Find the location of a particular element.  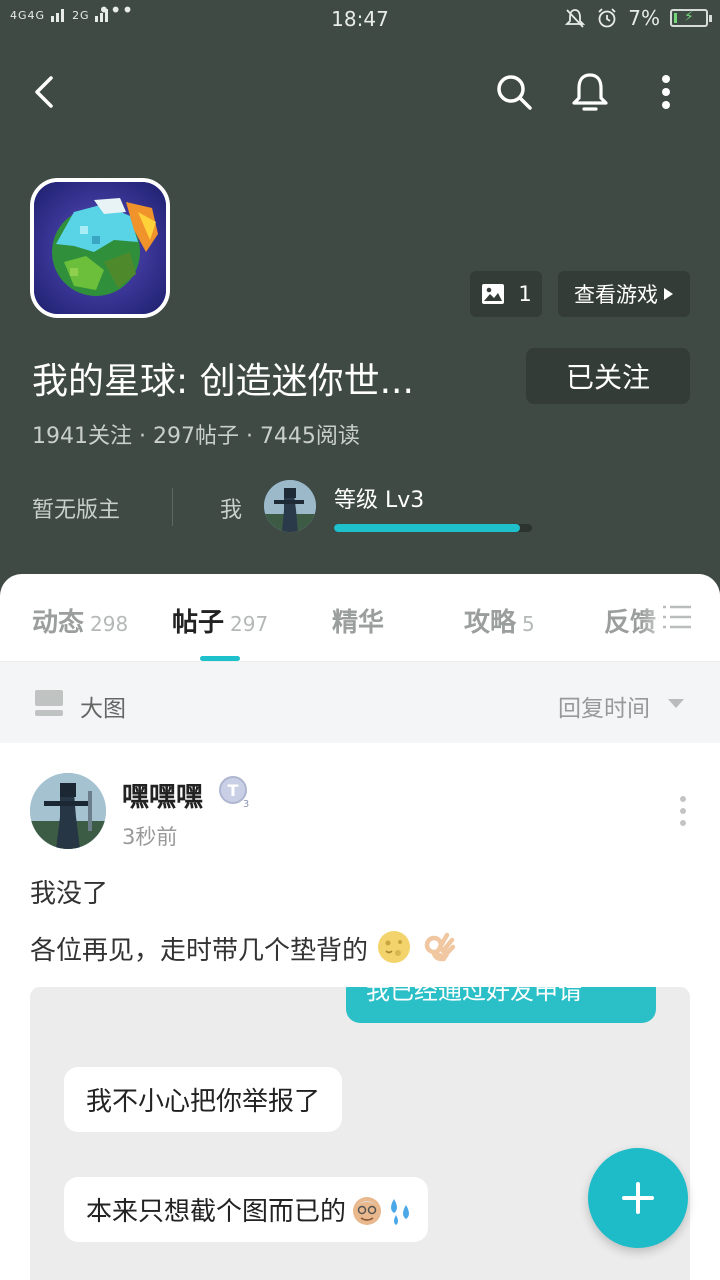

new-post-fab is located at coordinates (638, 1198).